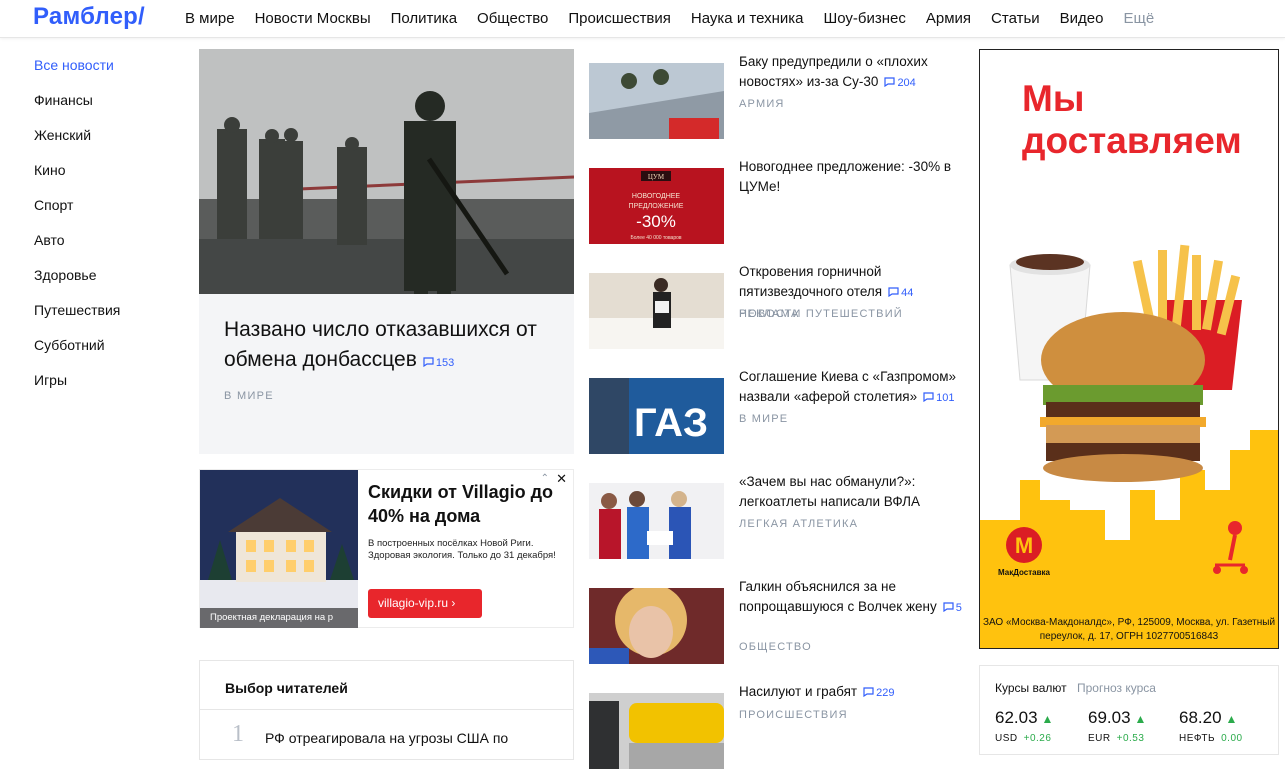 This screenshot has height=769, width=1285. Describe the element at coordinates (109, 109) in the screenshot. I see `sidebar-item-finance: Финансы` at that location.